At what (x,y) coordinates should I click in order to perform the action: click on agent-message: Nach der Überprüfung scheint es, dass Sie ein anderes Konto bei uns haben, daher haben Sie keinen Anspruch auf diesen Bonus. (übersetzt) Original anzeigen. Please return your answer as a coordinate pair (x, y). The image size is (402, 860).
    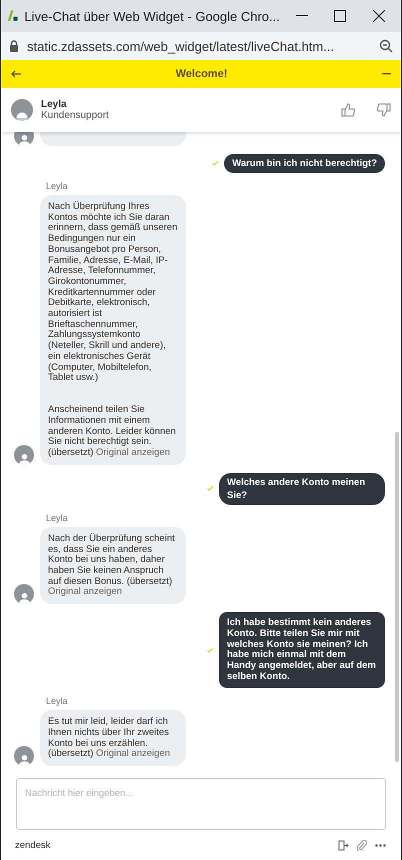
    Looking at the image, I should click on (112, 566).